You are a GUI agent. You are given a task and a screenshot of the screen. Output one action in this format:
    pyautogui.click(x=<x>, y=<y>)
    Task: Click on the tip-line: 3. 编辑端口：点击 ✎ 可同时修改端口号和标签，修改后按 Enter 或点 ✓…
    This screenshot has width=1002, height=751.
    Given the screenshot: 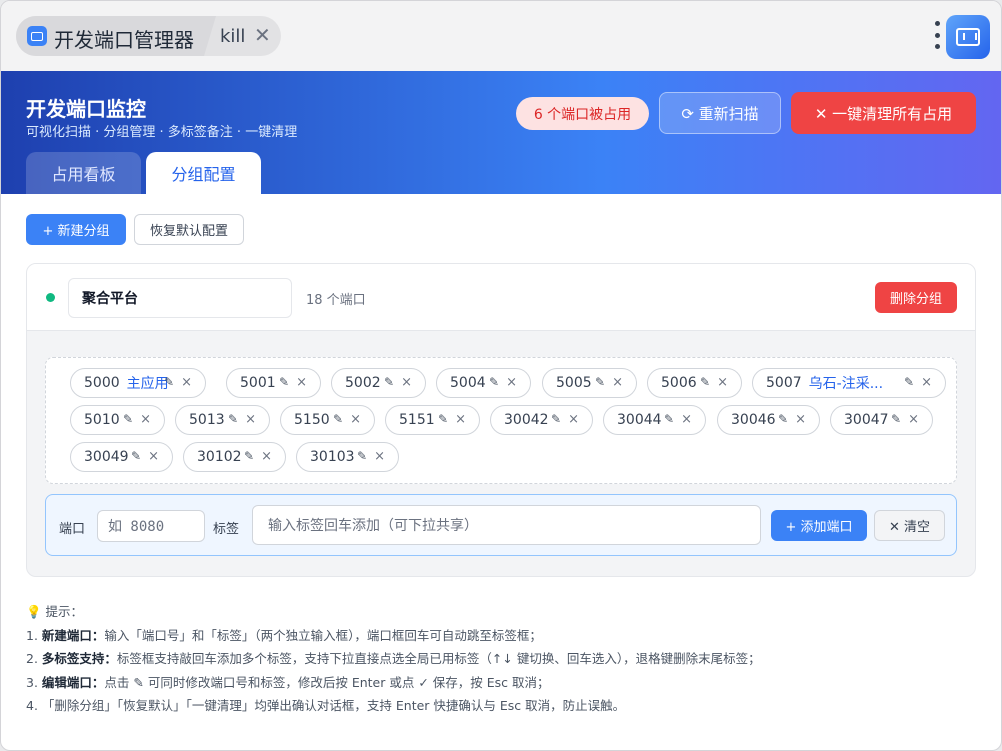 What is the action you would take?
    pyautogui.click(x=501, y=684)
    